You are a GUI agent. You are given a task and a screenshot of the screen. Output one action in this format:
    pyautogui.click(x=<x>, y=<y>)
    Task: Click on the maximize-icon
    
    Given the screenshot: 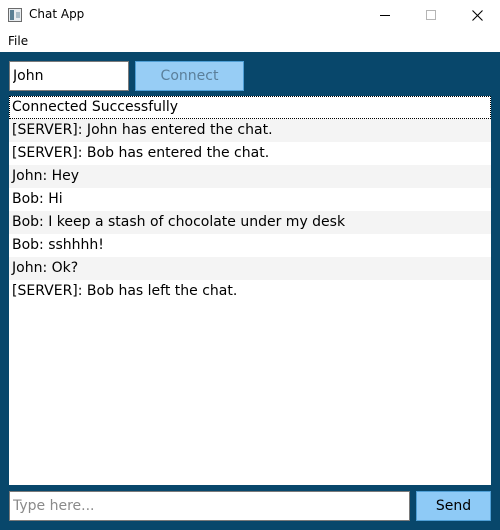 What is the action you would take?
    pyautogui.click(x=431, y=15)
    